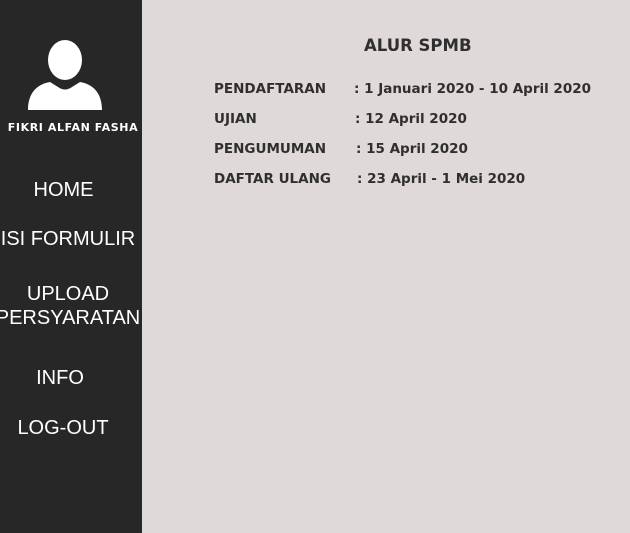 This screenshot has height=533, width=630. I want to click on schedule-value-pengumuman: : 15 April 2020, so click(412, 149).